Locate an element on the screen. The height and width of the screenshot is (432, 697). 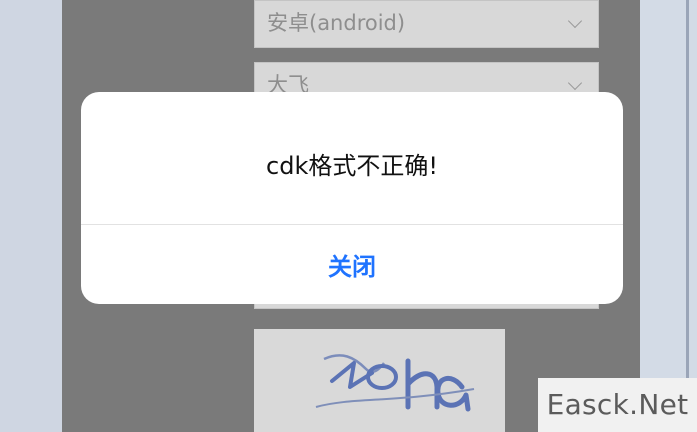
close-button: 关闭 is located at coordinates (352, 264).